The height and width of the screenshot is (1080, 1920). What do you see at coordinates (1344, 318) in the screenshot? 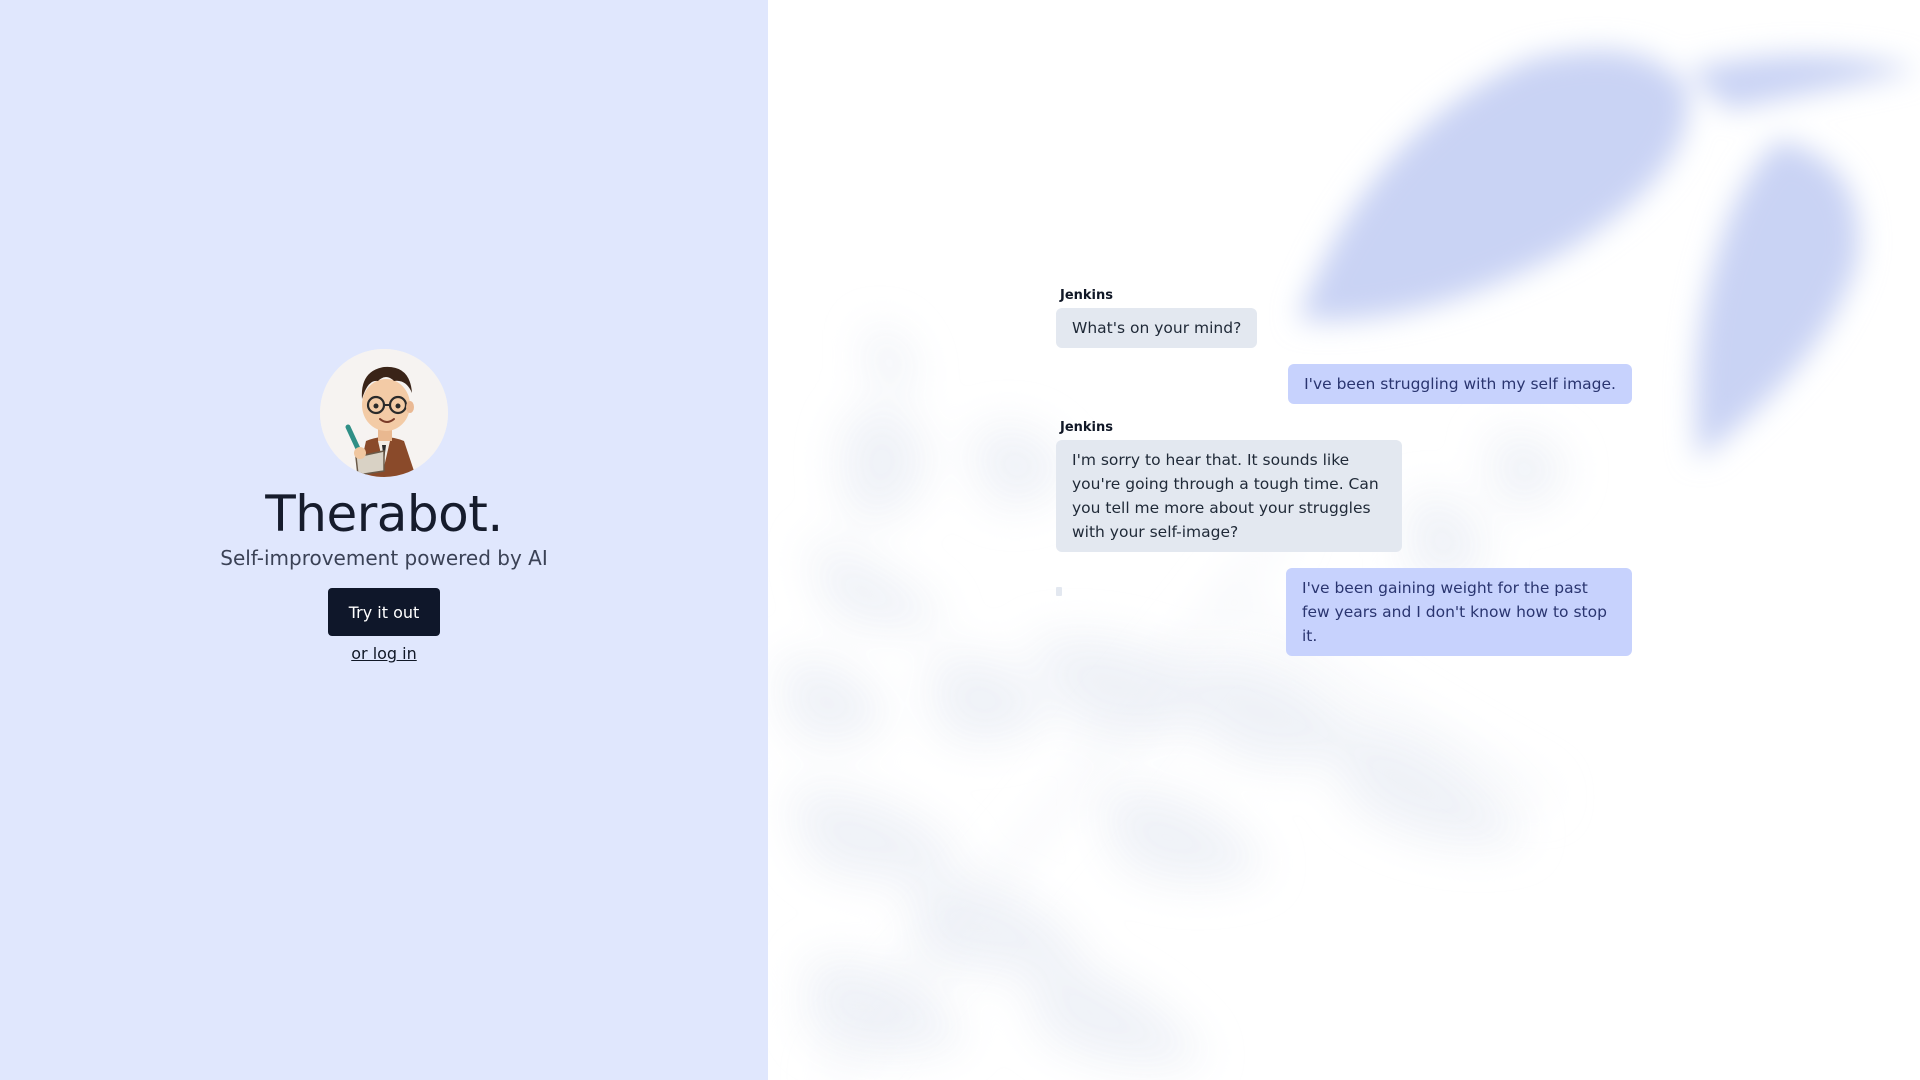
I see `bot-message: Jenkins What's on your mind?` at bounding box center [1344, 318].